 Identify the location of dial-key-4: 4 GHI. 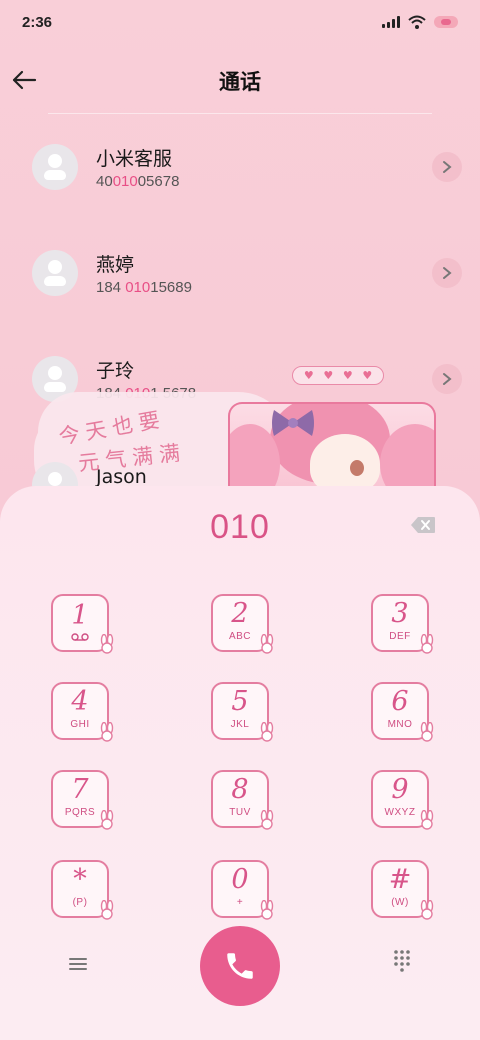
(82, 712).